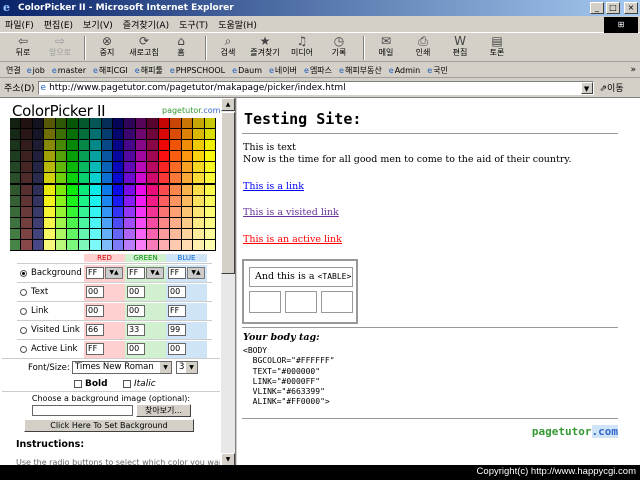  Describe the element at coordinates (107, 46) in the screenshot. I see `toolbar-button-2: ⊗ 중지` at that location.